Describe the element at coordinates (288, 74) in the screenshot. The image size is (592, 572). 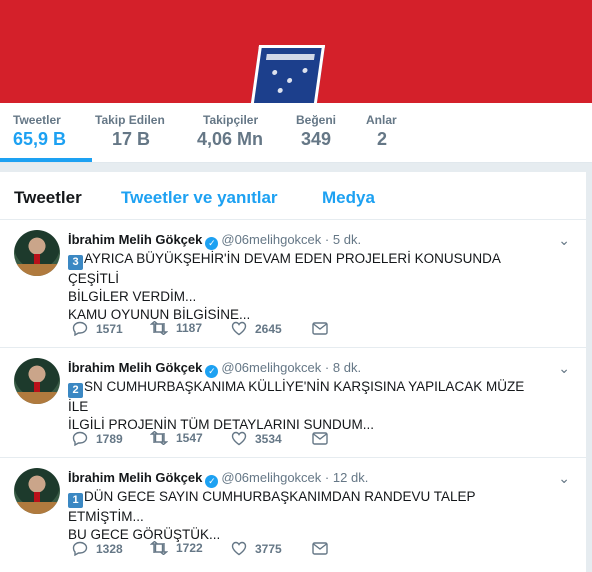
I see `banner-logo` at that location.